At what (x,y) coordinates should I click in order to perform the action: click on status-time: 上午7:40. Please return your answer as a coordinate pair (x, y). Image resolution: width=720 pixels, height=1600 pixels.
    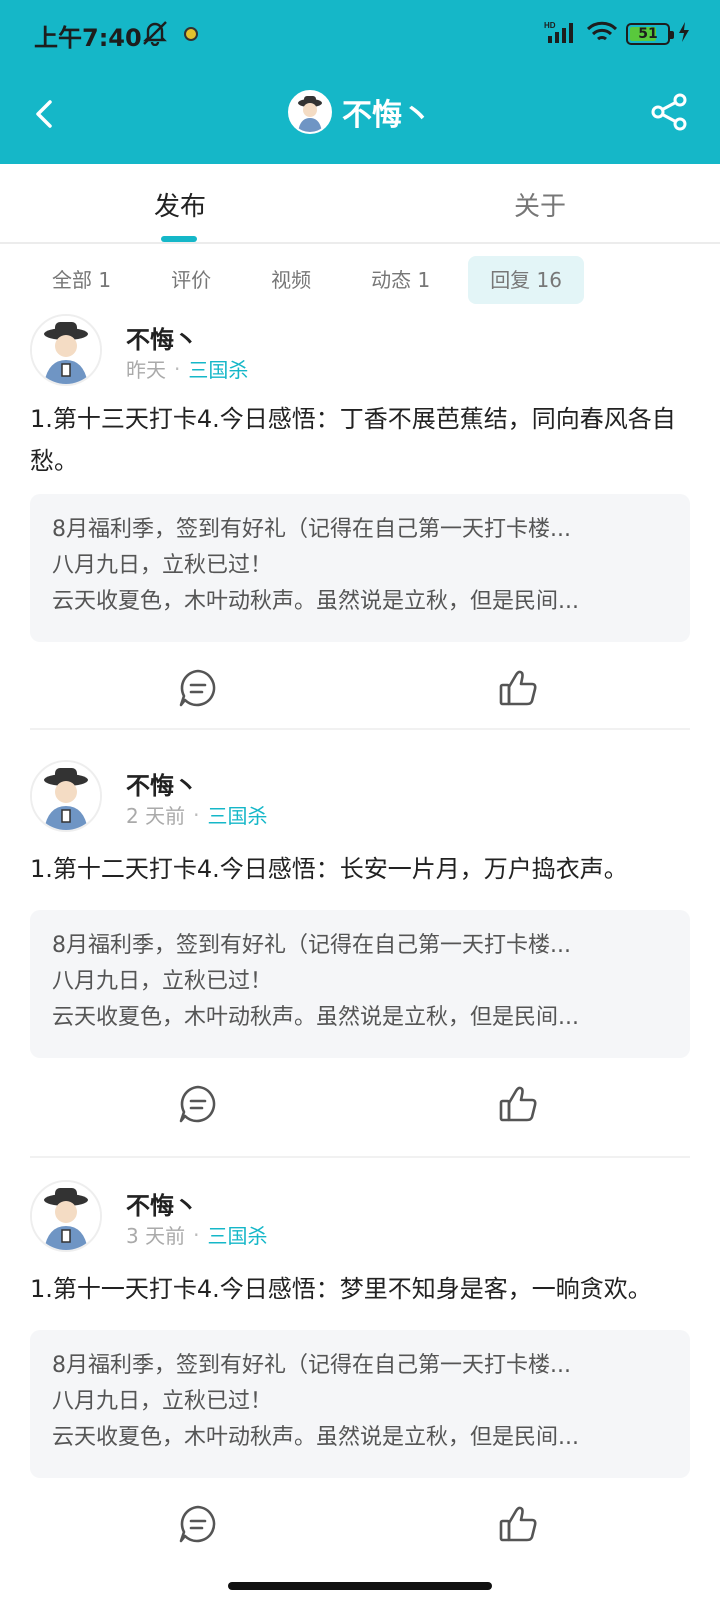
    Looking at the image, I should click on (88, 38).